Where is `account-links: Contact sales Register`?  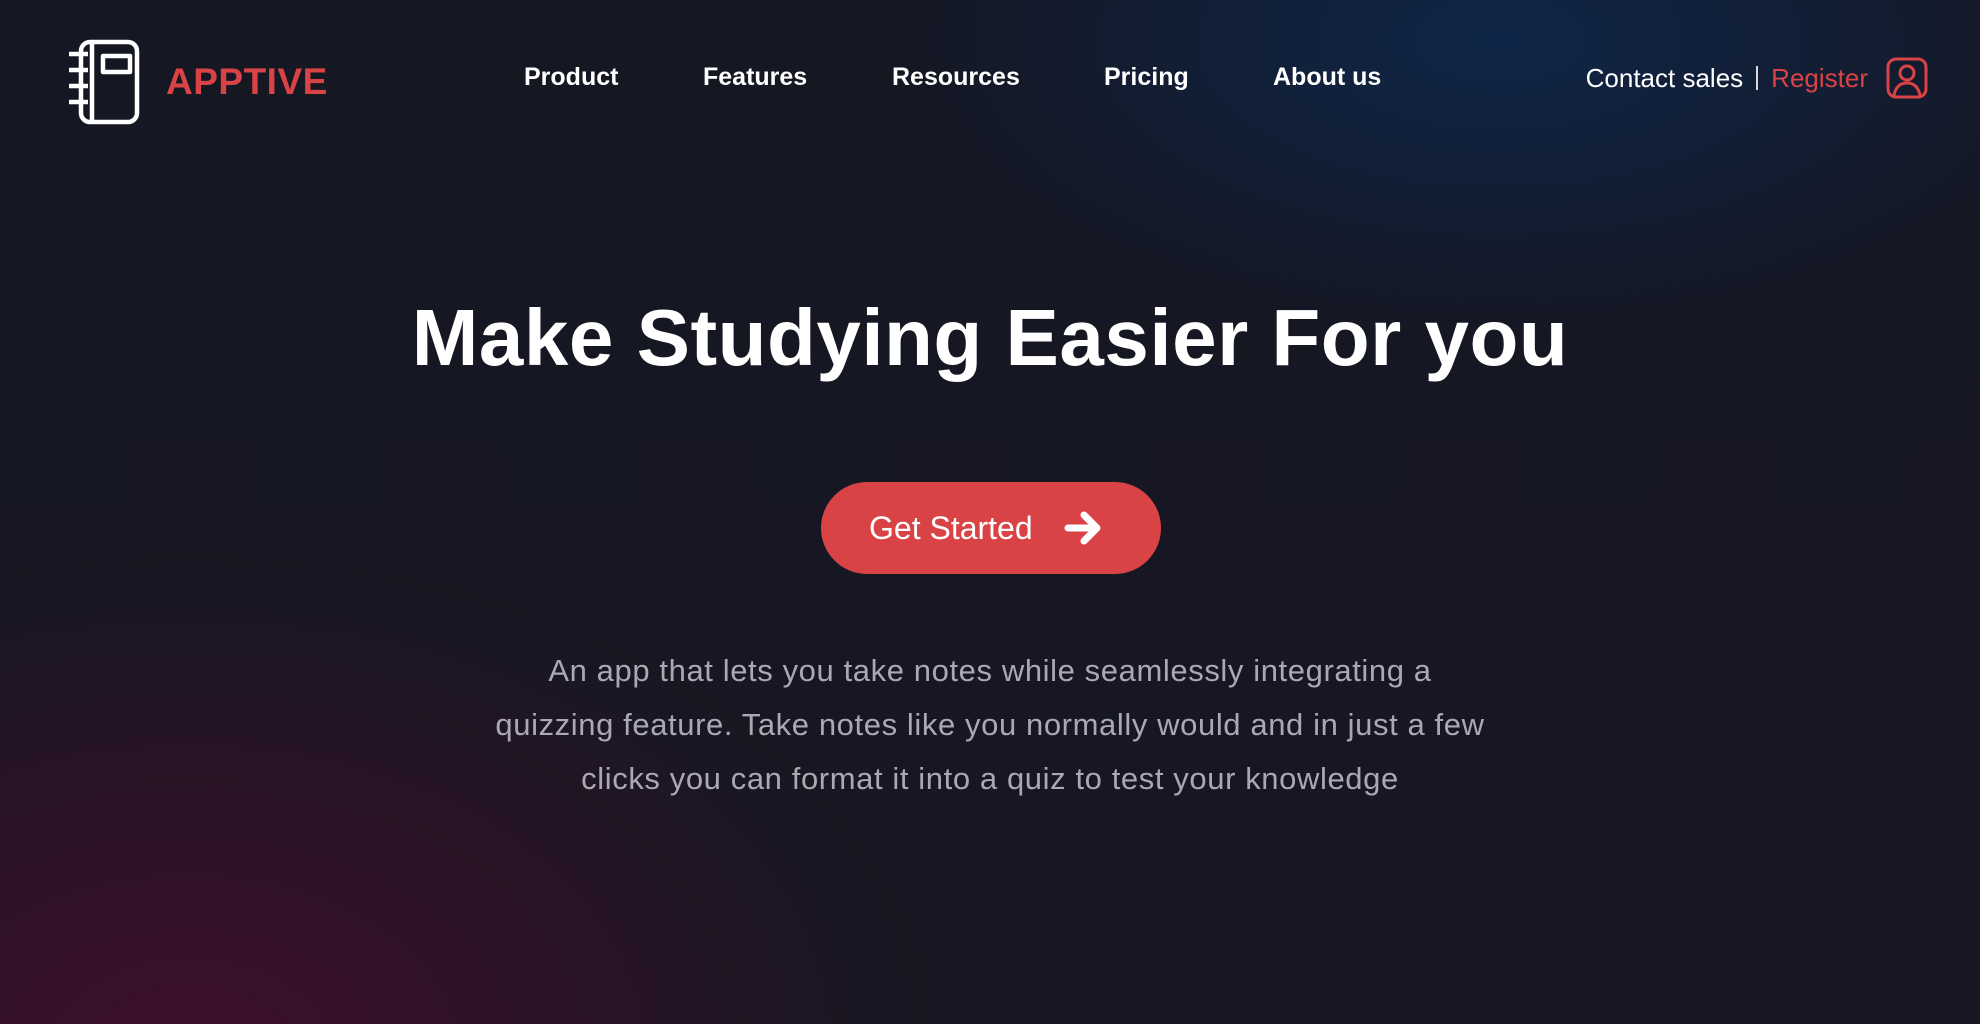
account-links: Contact sales Register is located at coordinates (1757, 78).